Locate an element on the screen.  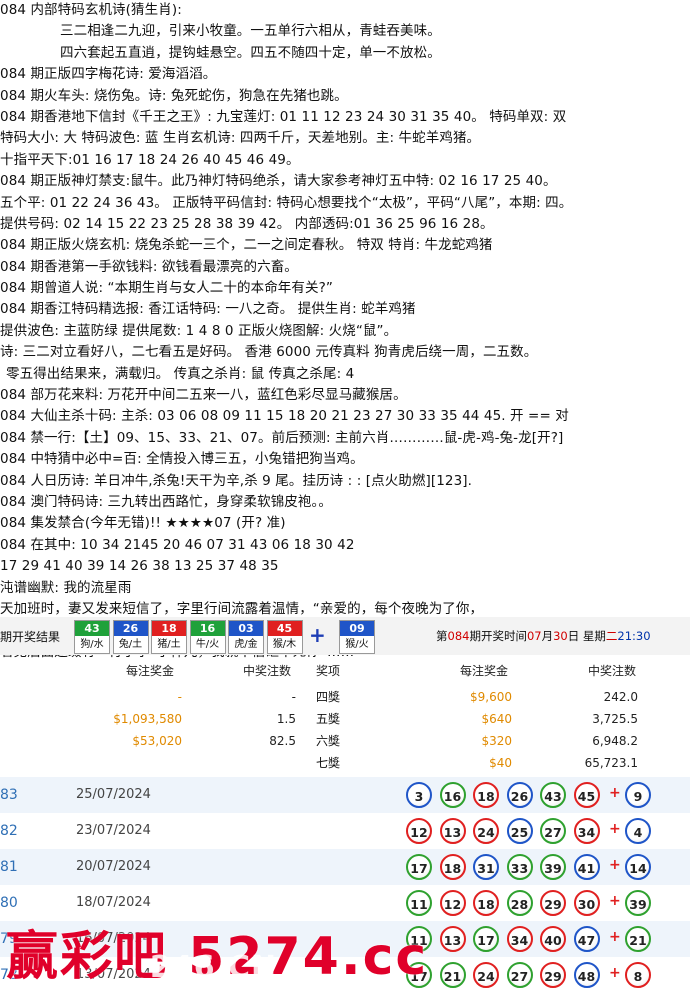
text-line: 084 中特猜中必中=百: 全情投入博三五，小兔错把狗当鸡。 is located at coordinates (182, 459).